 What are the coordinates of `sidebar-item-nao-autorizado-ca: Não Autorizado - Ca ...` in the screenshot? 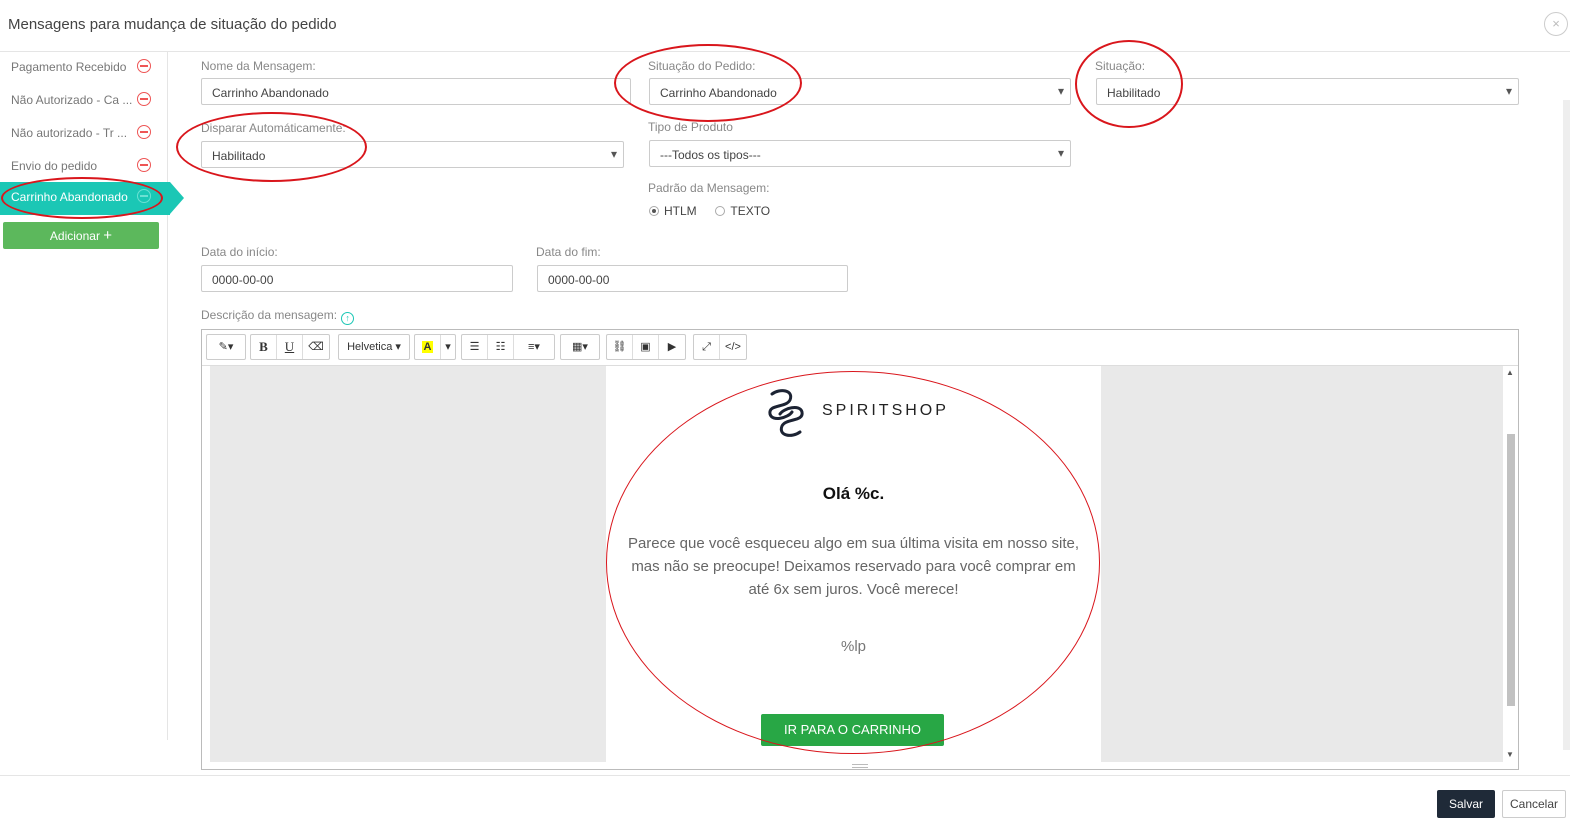 It's located at (84, 101).